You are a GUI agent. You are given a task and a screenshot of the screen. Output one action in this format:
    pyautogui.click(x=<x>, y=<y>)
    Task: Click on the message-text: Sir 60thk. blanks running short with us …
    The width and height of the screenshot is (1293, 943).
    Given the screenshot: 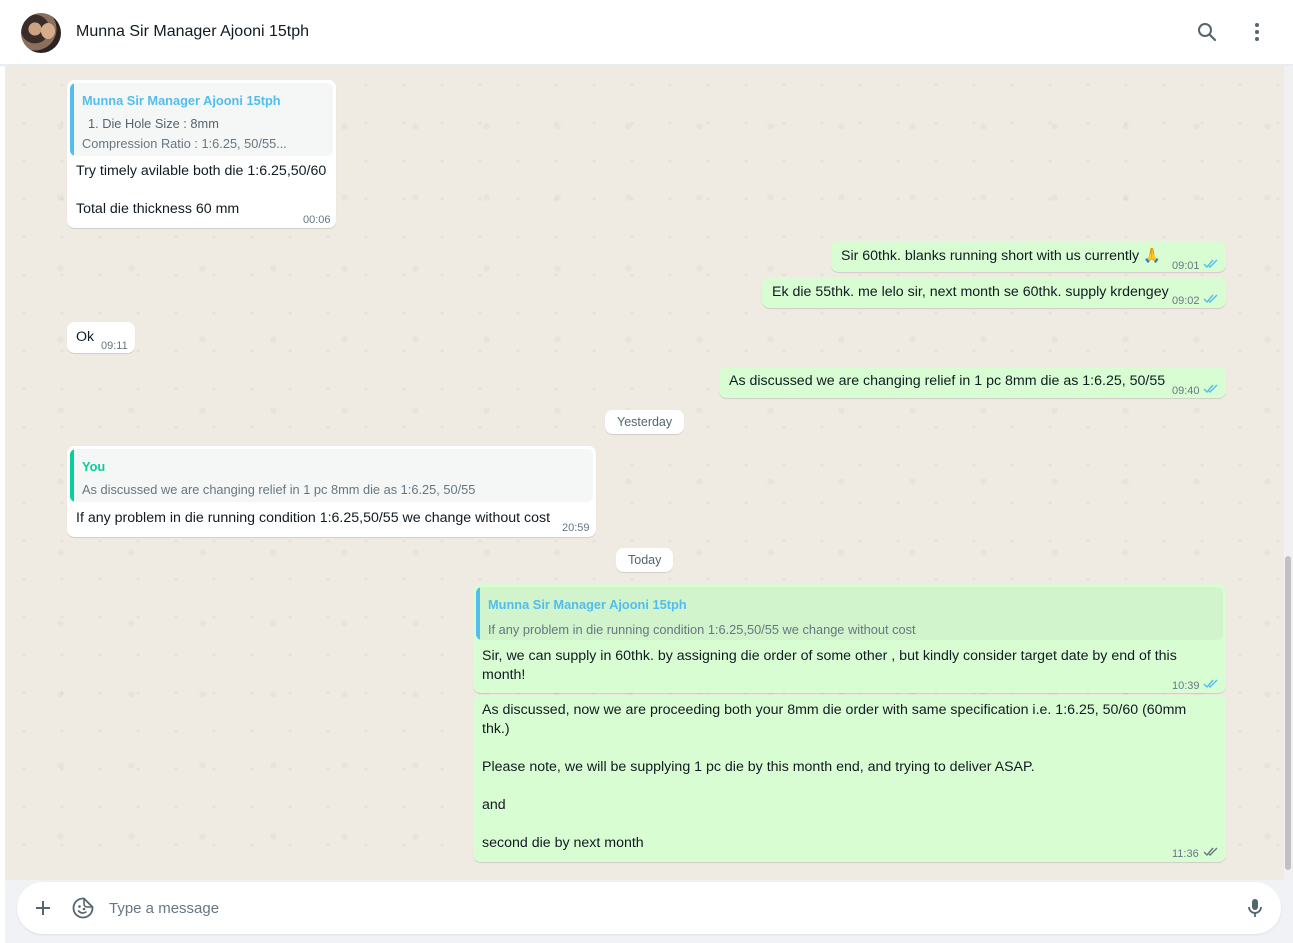 What is the action you would take?
    pyautogui.click(x=1001, y=256)
    